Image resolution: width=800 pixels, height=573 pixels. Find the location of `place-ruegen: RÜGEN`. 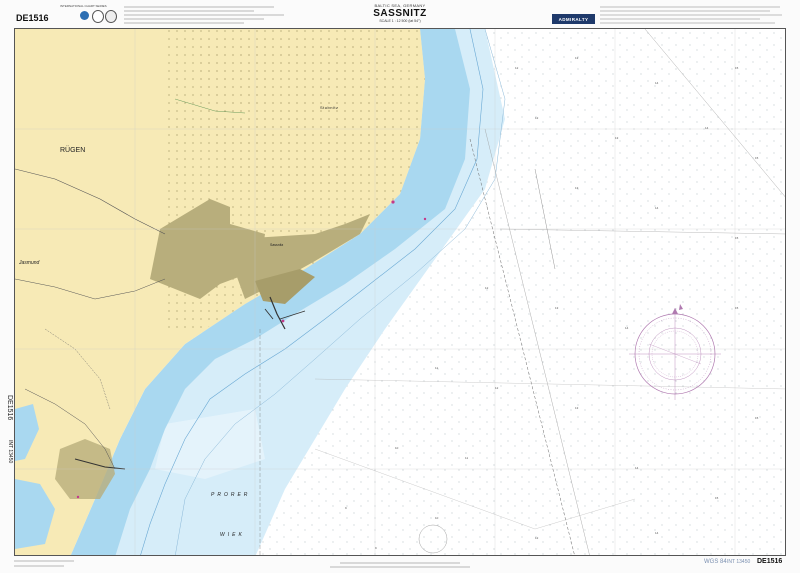

place-ruegen: RÜGEN is located at coordinates (73, 150).